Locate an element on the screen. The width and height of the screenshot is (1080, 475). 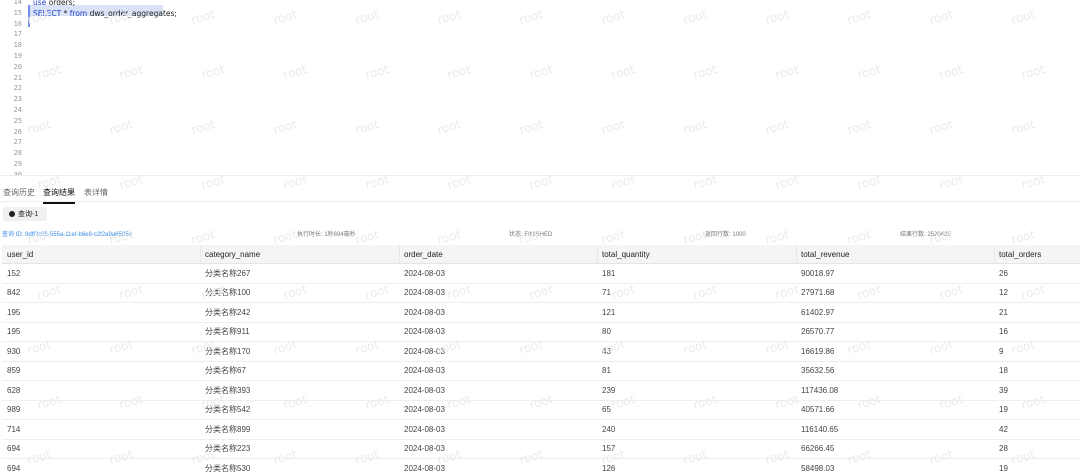
table-row: 195 分类名称911 2024-08-03 80 26570.77 16 is located at coordinates (541, 332).